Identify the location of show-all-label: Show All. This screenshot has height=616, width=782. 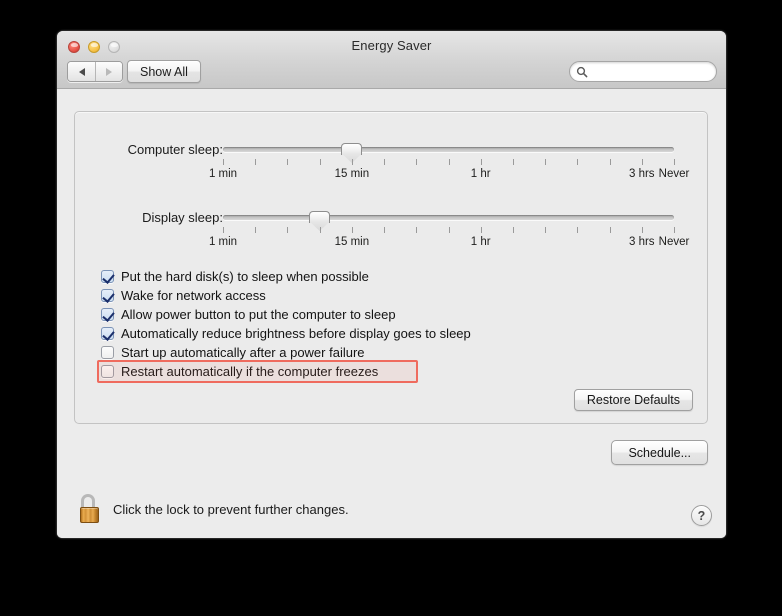
(164, 71).